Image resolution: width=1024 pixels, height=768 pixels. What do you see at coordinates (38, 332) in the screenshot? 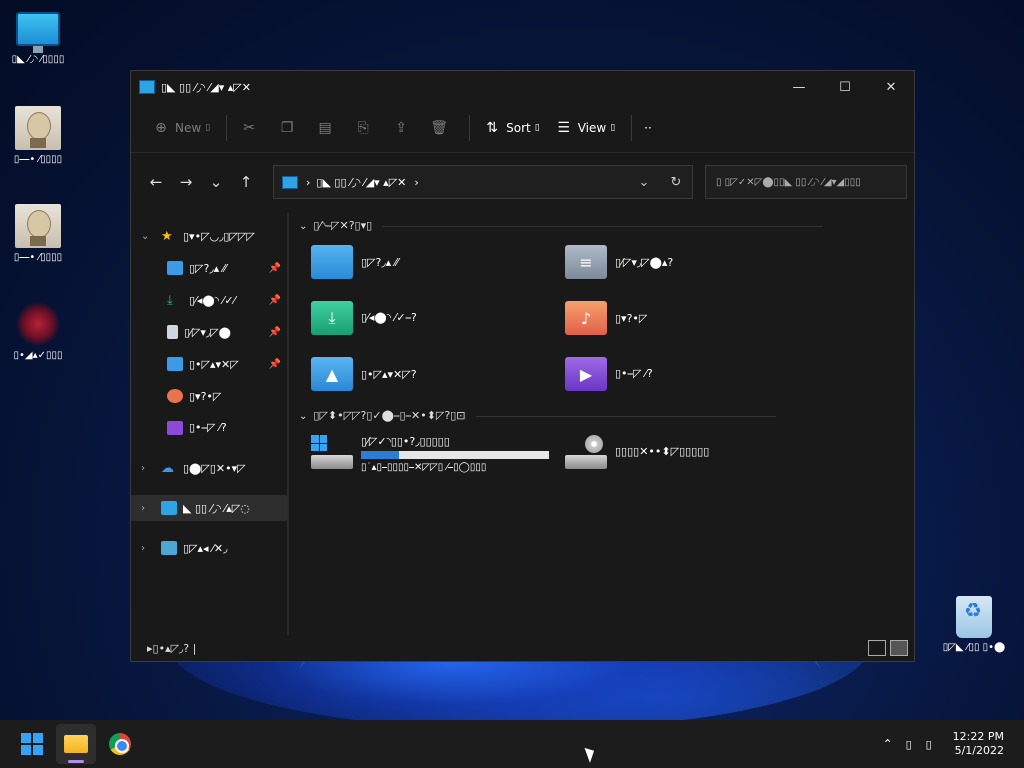
I see `desktop-icon-shortcut: ▯•◢▴✓▯▯▯` at bounding box center [38, 332].